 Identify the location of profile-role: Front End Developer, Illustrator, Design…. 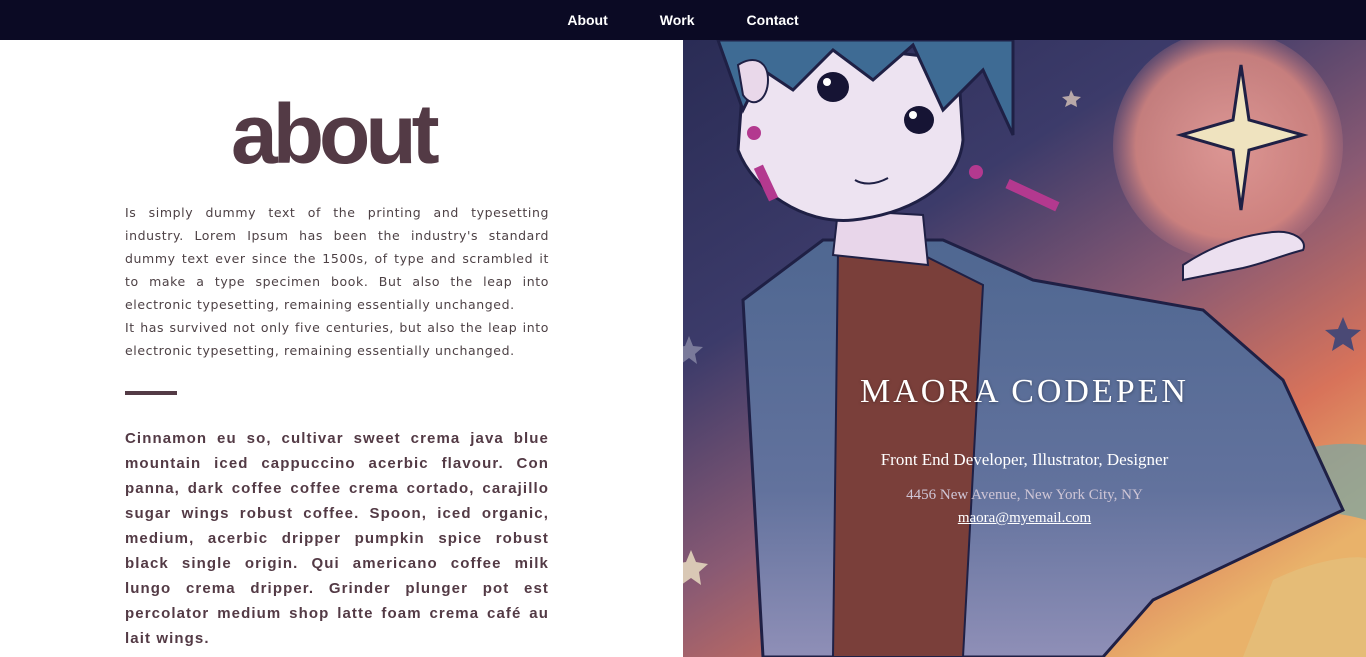
(1024, 459).